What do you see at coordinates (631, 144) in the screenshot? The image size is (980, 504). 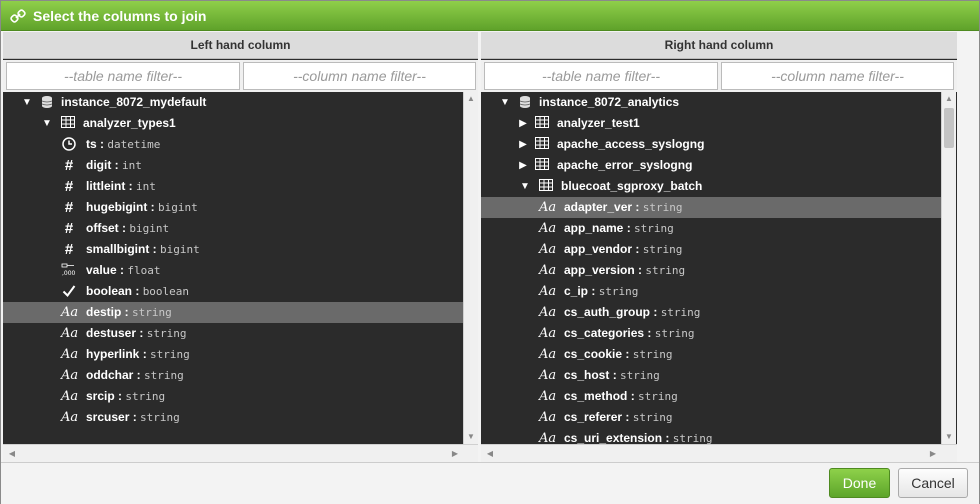 I see `table-name: apache_access_syslogng` at bounding box center [631, 144].